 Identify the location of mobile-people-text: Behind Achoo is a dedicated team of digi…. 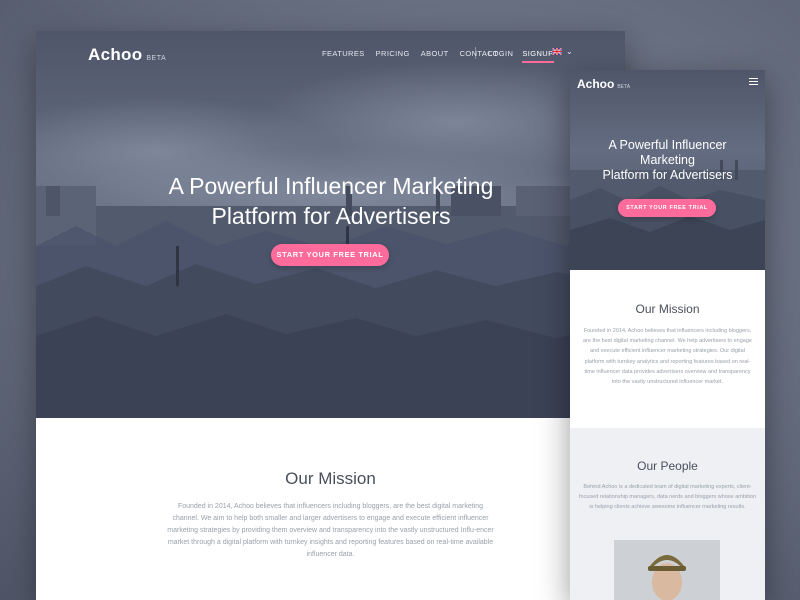
(667, 497).